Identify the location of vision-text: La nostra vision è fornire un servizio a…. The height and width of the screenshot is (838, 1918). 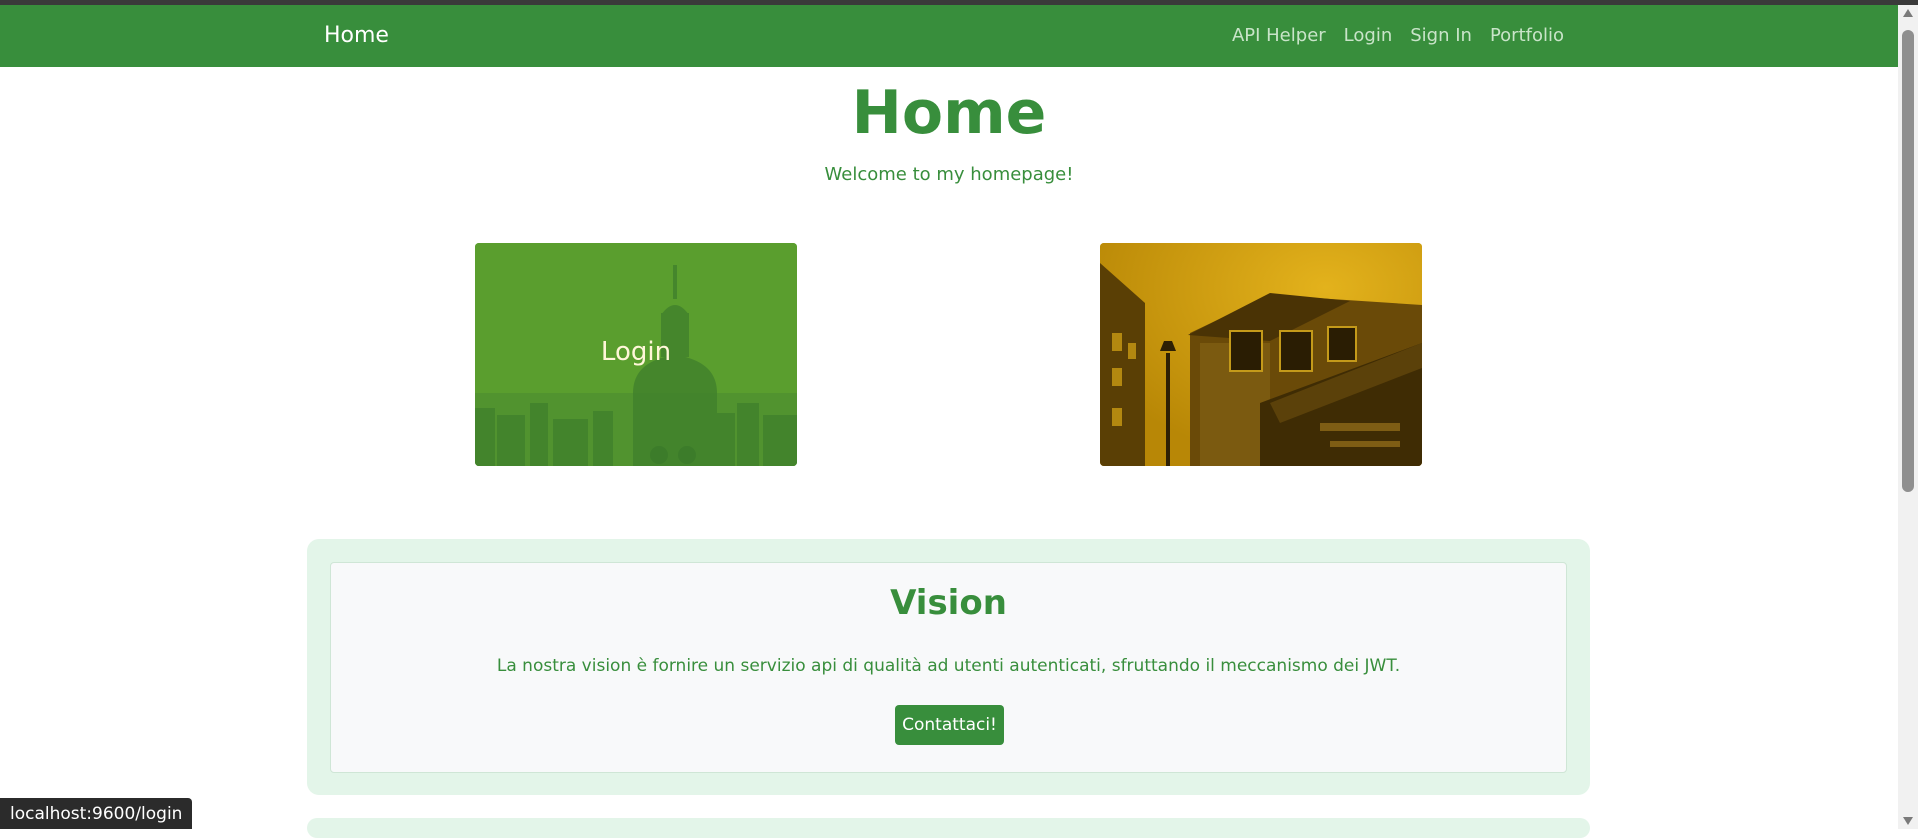
(948, 666).